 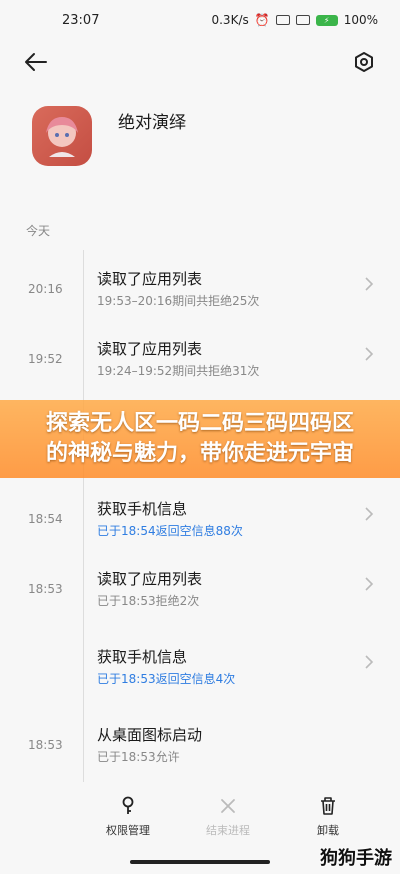 I want to click on key-icon, so click(x=128, y=805).